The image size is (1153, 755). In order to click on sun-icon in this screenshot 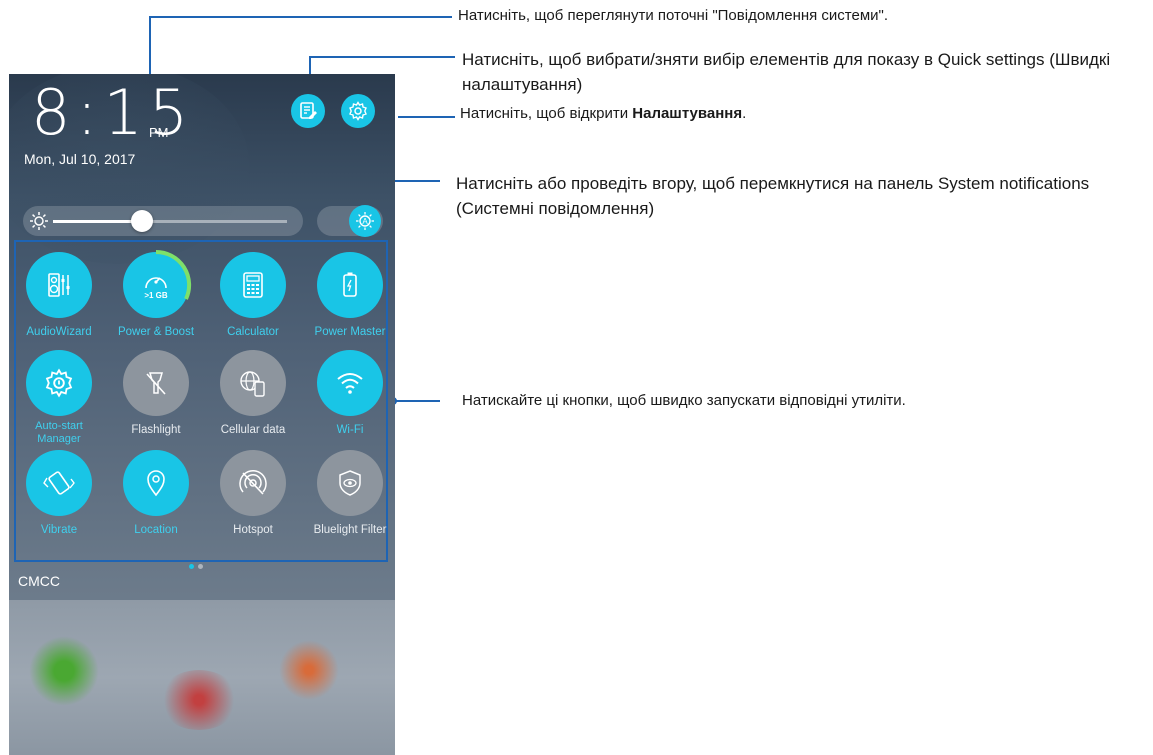, I will do `click(39, 221)`.